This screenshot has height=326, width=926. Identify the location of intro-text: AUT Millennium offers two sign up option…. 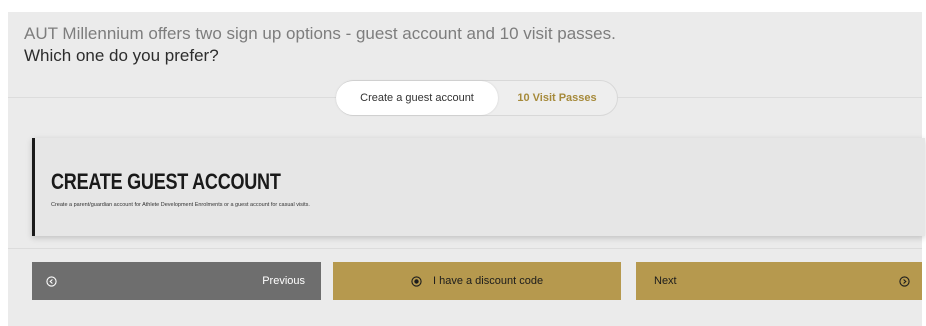
(320, 33).